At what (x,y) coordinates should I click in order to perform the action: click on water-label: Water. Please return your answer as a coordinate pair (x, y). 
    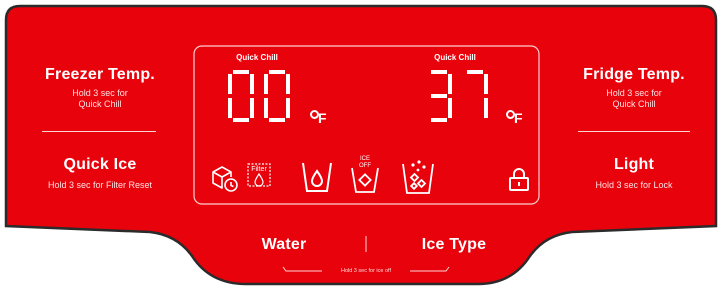
    Looking at the image, I should click on (284, 244).